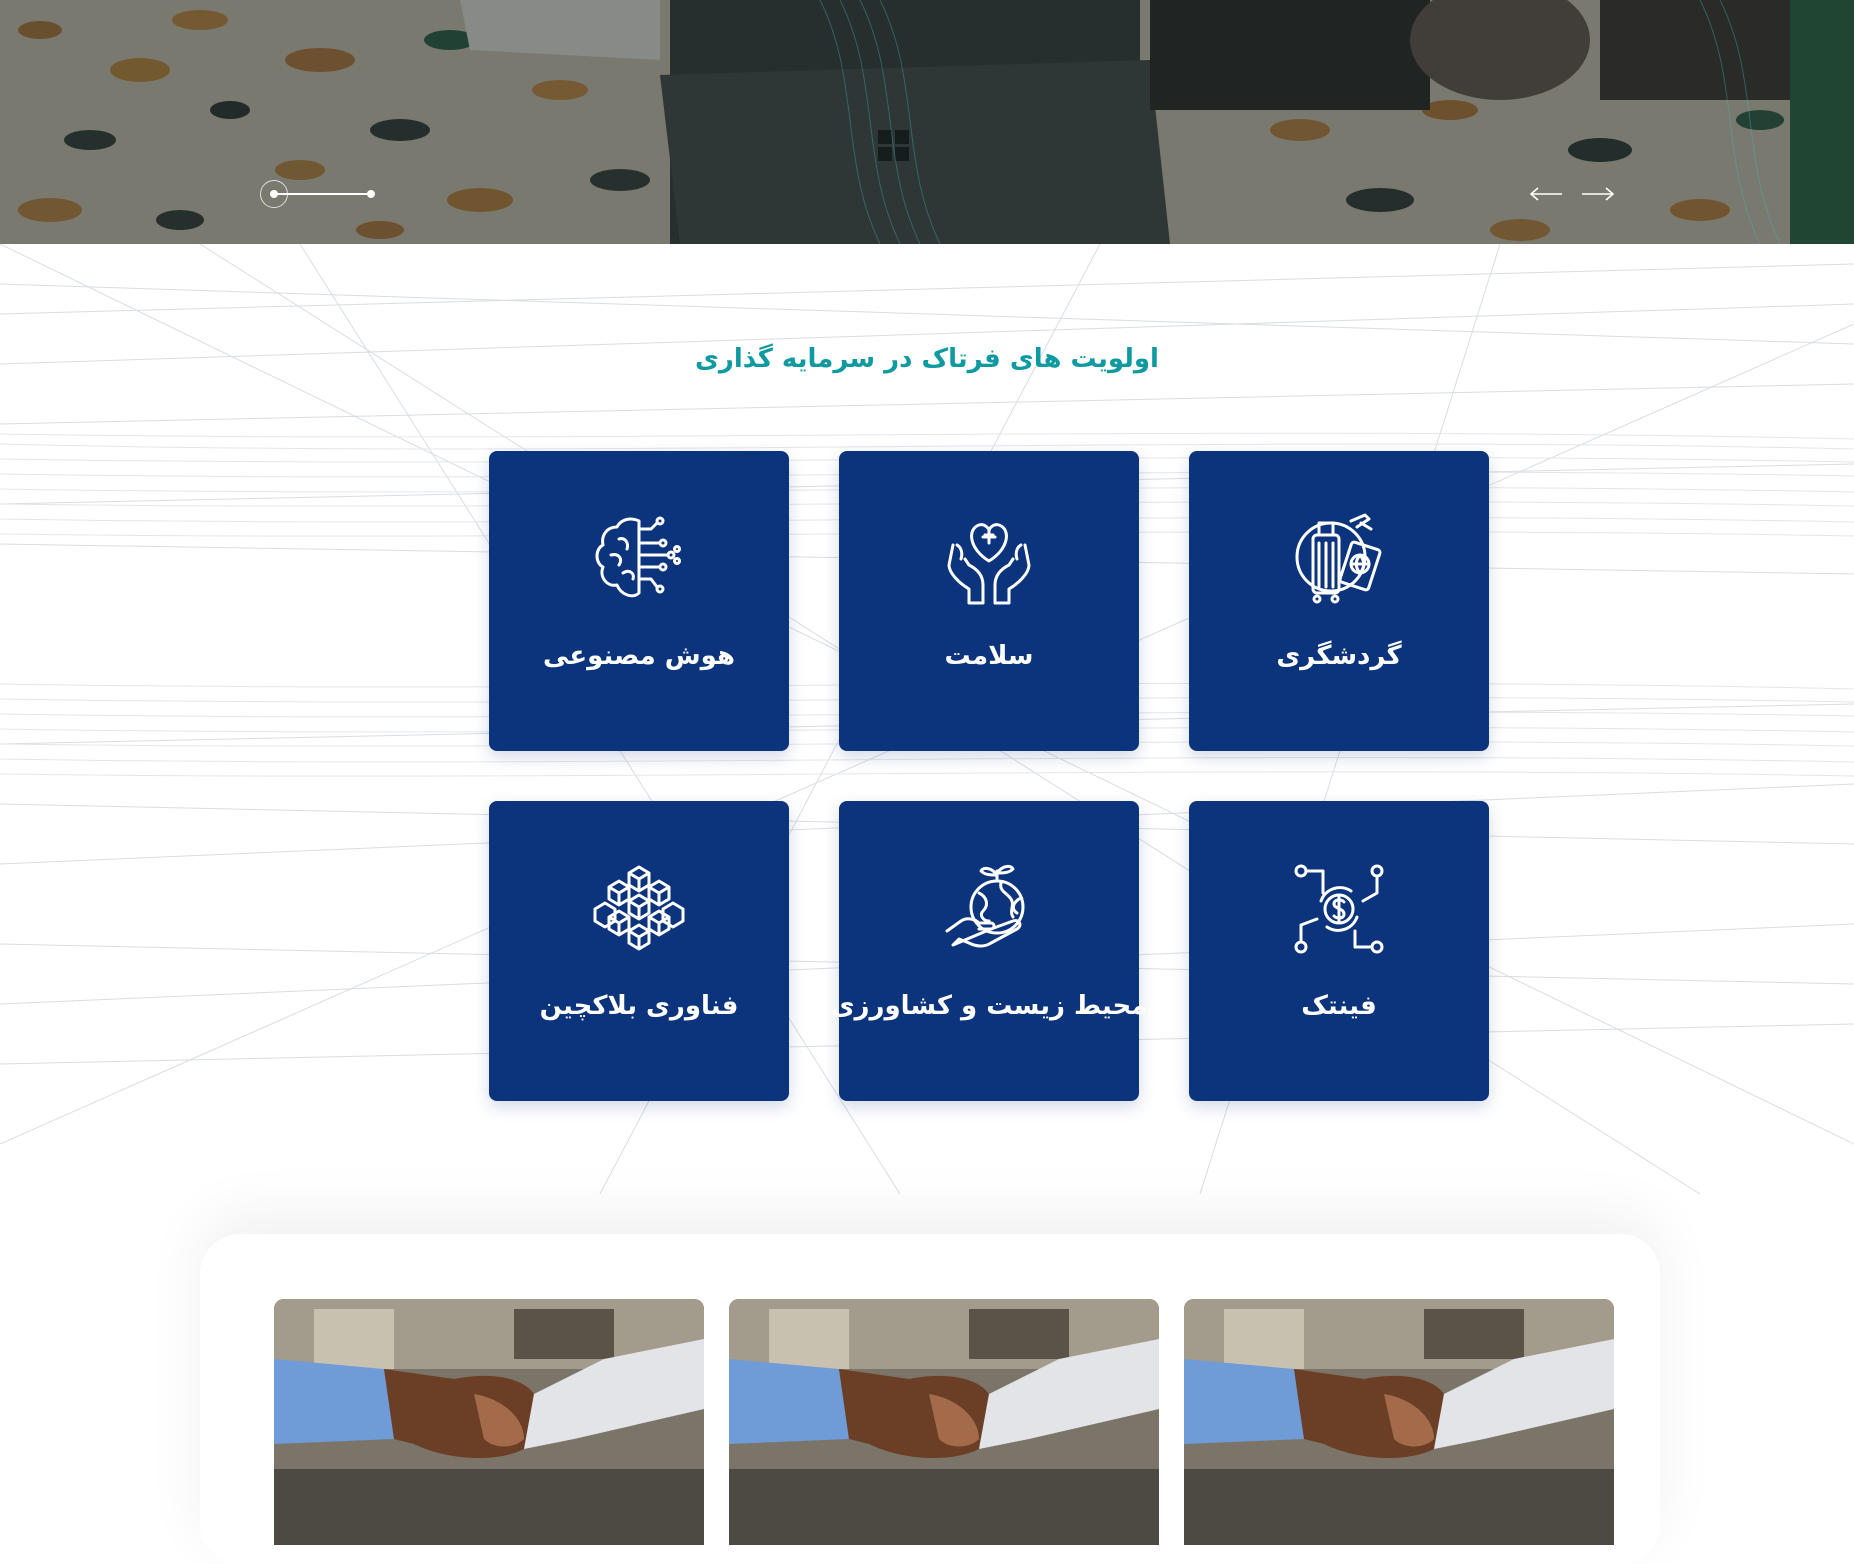 The height and width of the screenshot is (1564, 1854). I want to click on priority-card-label: هوش مصنوعی, so click(639, 656).